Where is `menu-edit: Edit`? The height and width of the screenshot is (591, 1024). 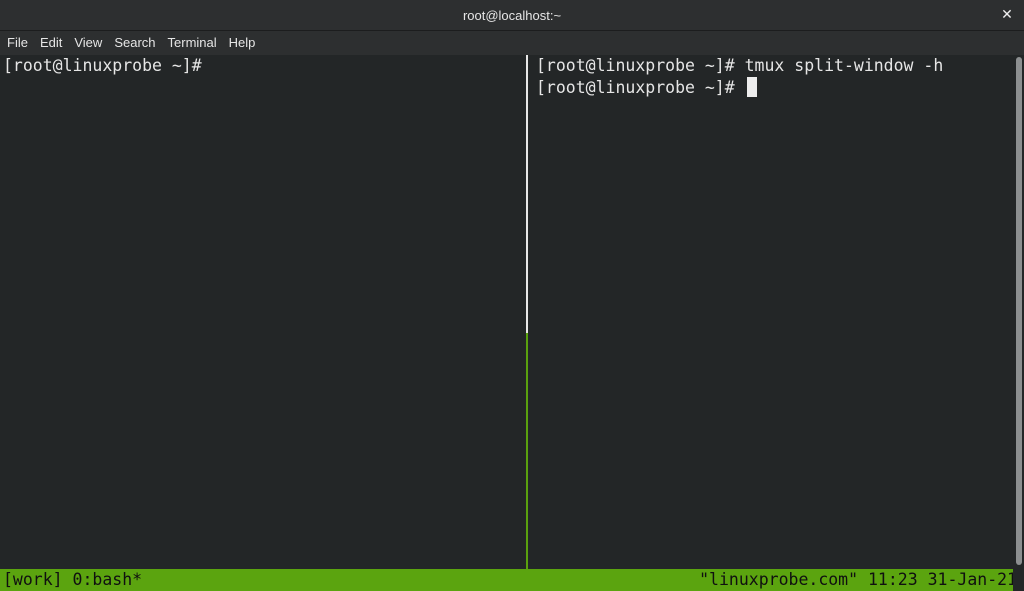
menu-edit: Edit is located at coordinates (51, 43).